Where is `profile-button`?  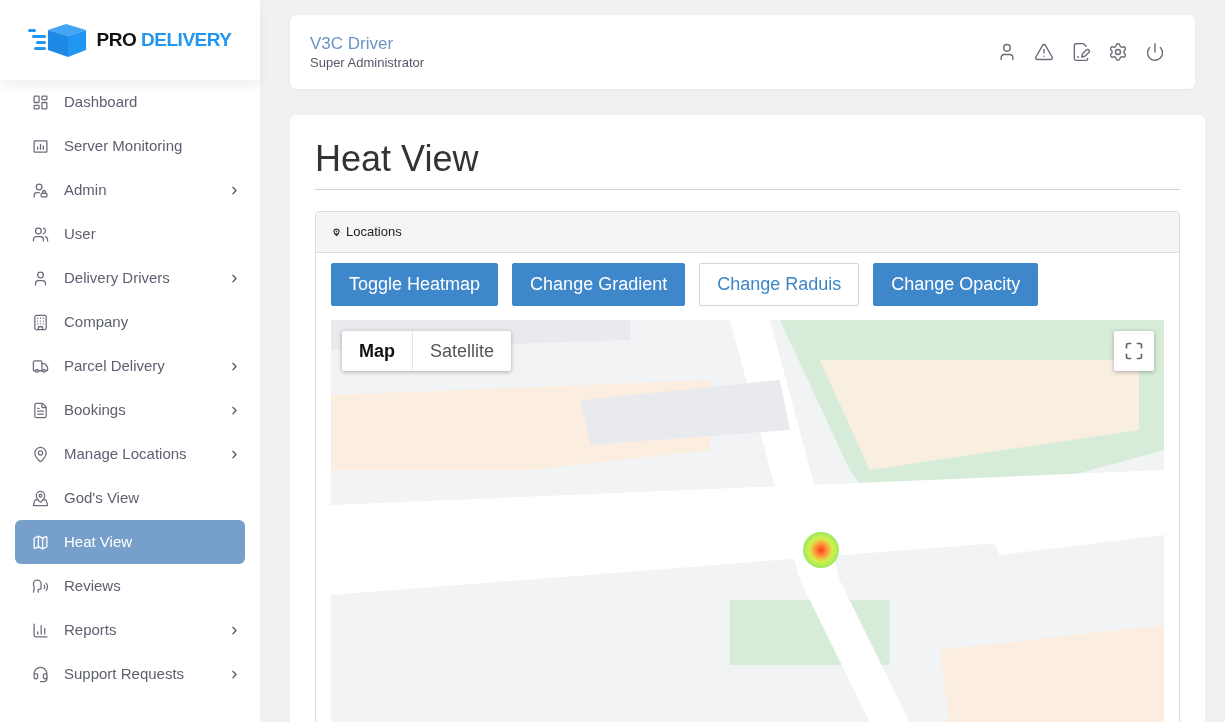
profile-button is located at coordinates (1007, 52).